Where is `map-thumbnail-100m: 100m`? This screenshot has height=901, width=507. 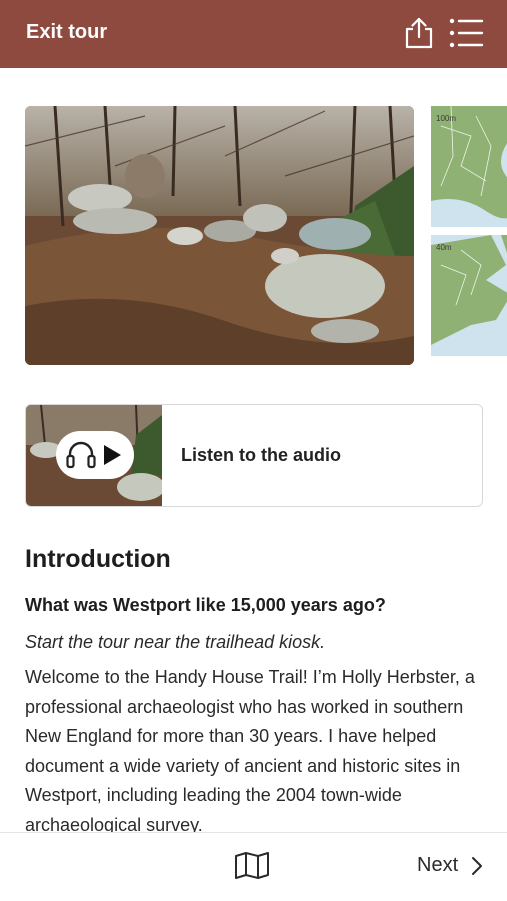 map-thumbnail-100m: 100m is located at coordinates (469, 166).